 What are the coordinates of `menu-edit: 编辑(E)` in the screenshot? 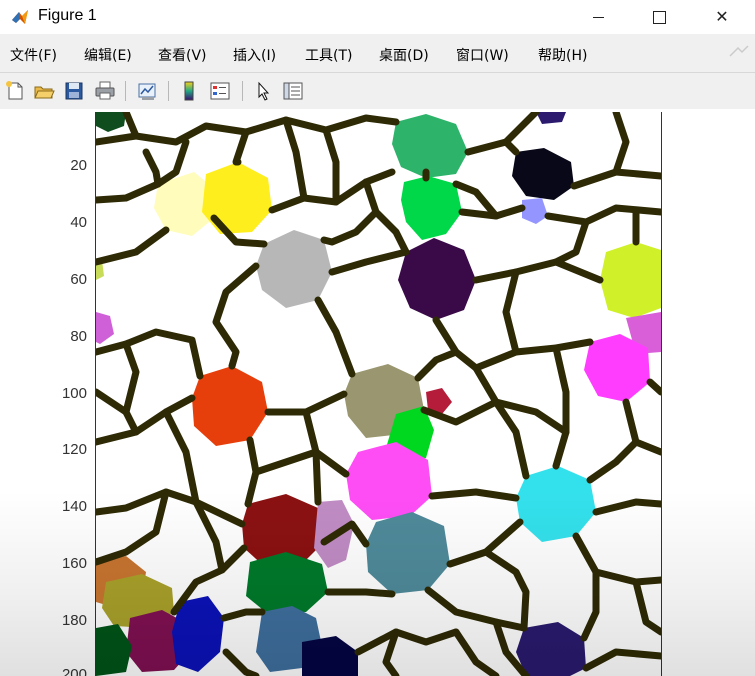 It's located at (108, 55).